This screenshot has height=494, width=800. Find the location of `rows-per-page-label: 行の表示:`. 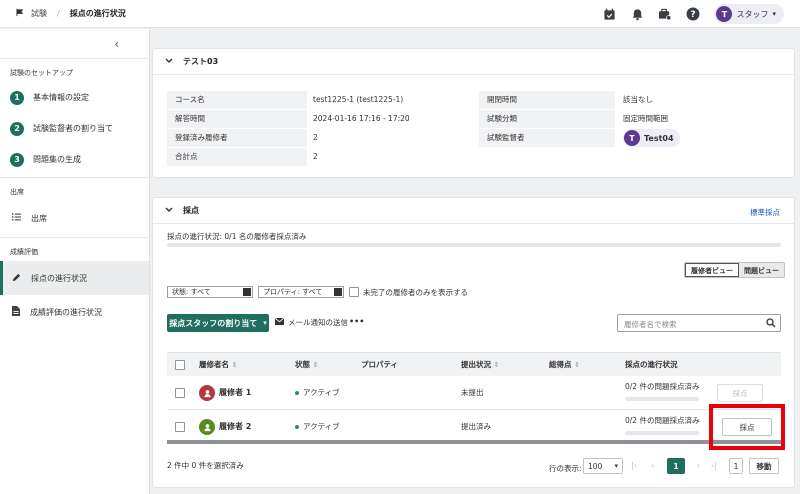

rows-per-page-label: 行の表示: is located at coordinates (565, 468).